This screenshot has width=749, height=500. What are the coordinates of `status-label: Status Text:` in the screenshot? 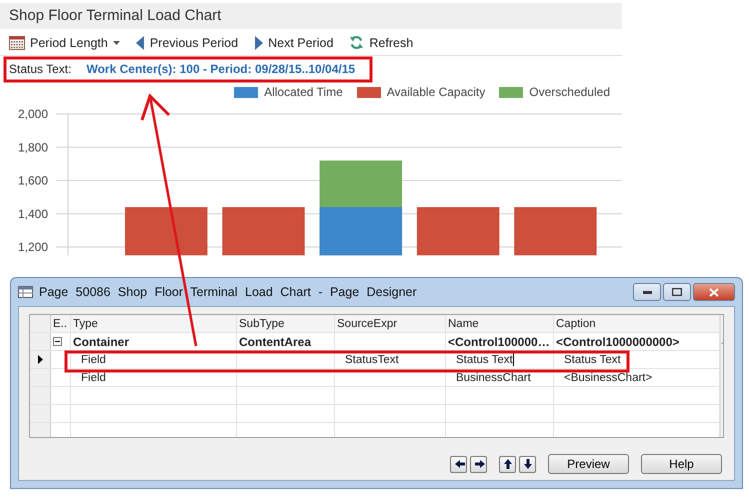 It's located at (40, 69).